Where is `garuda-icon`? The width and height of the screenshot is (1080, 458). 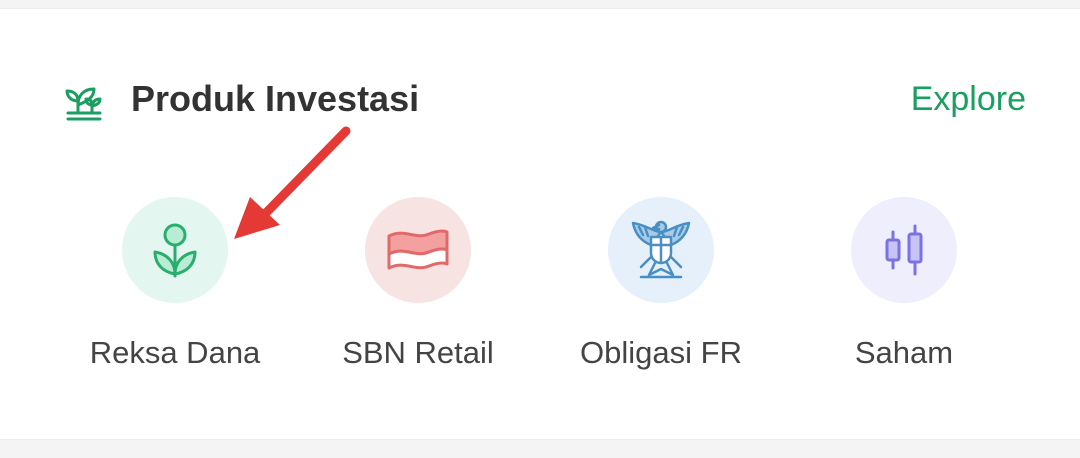
garuda-icon is located at coordinates (661, 249).